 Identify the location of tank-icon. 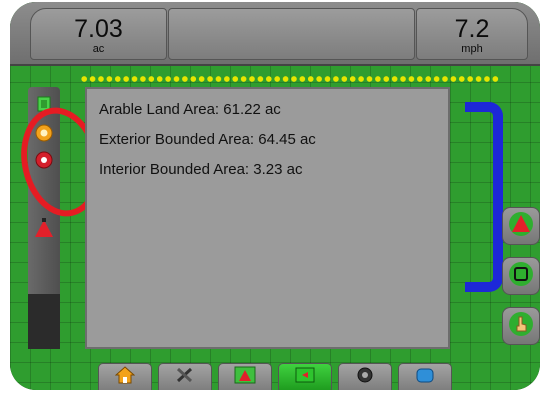
(425, 377).